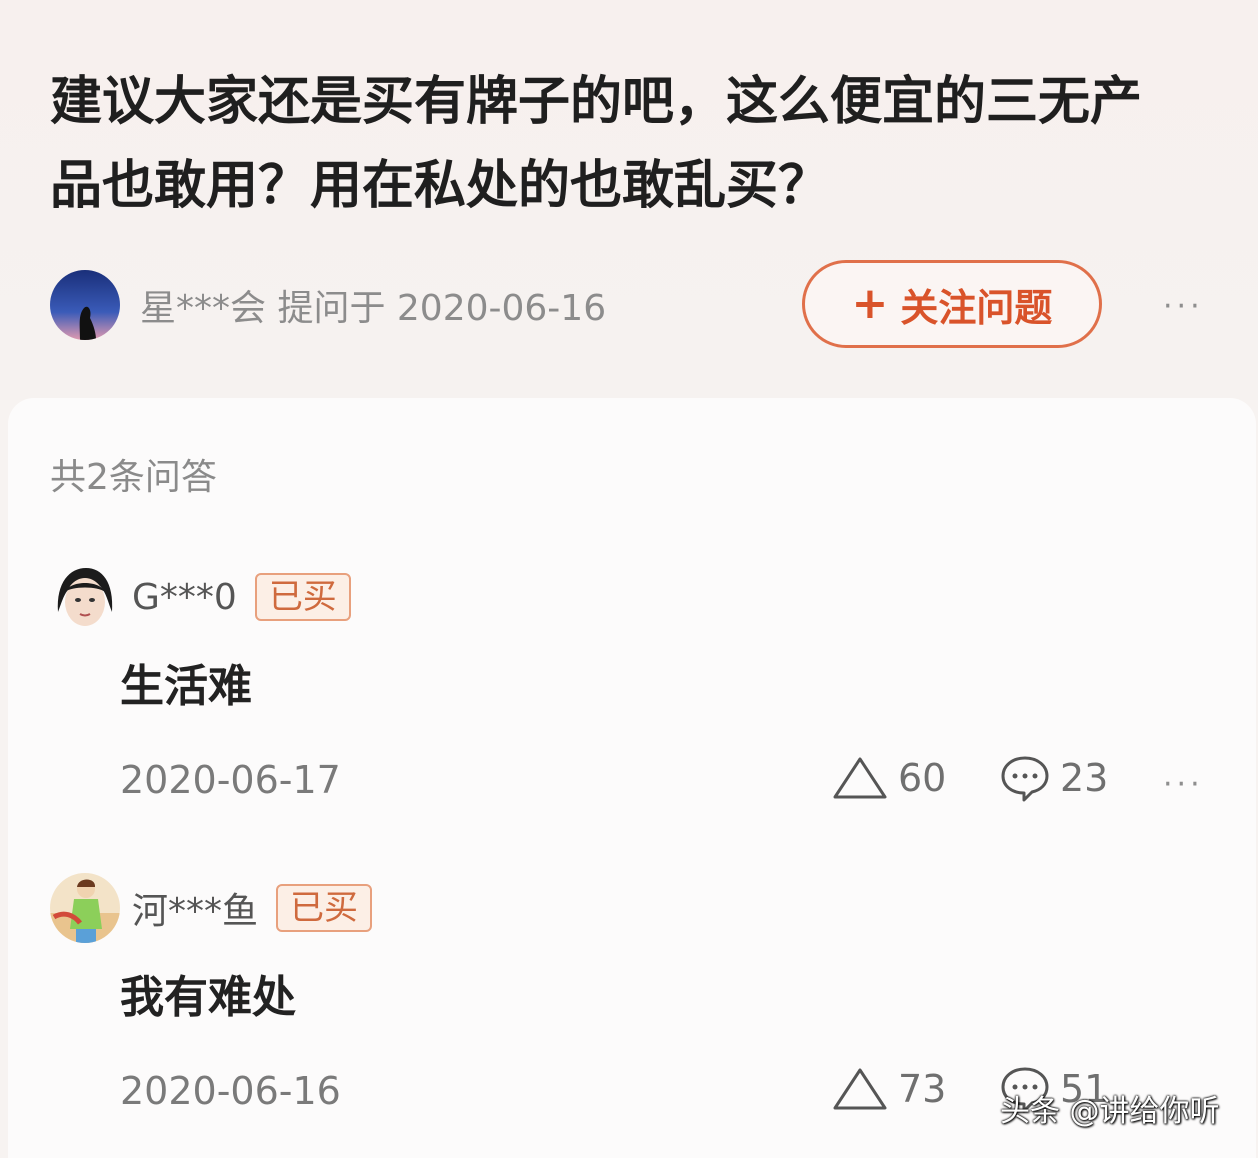  I want to click on asker-line: 星***会 提问于 2020-06-16, so click(373, 308).